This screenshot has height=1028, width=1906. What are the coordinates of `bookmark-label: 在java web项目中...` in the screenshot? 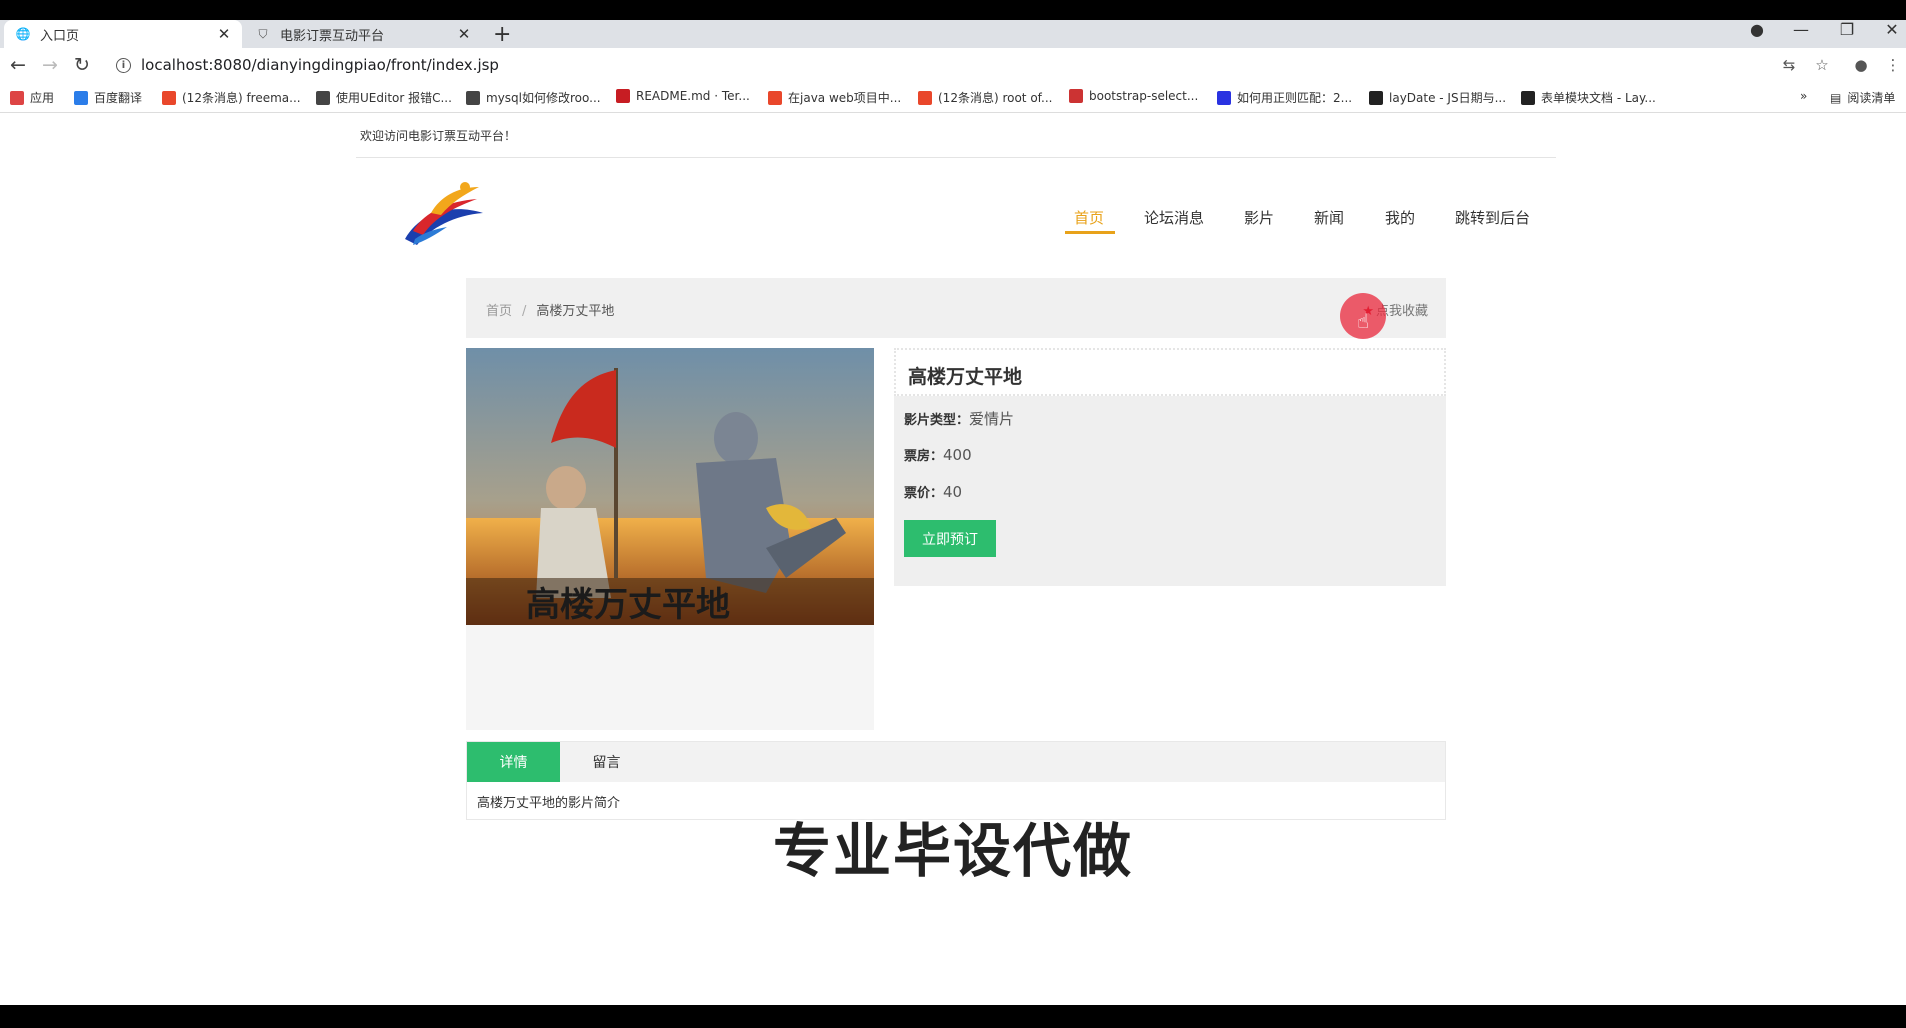 It's located at (845, 98).